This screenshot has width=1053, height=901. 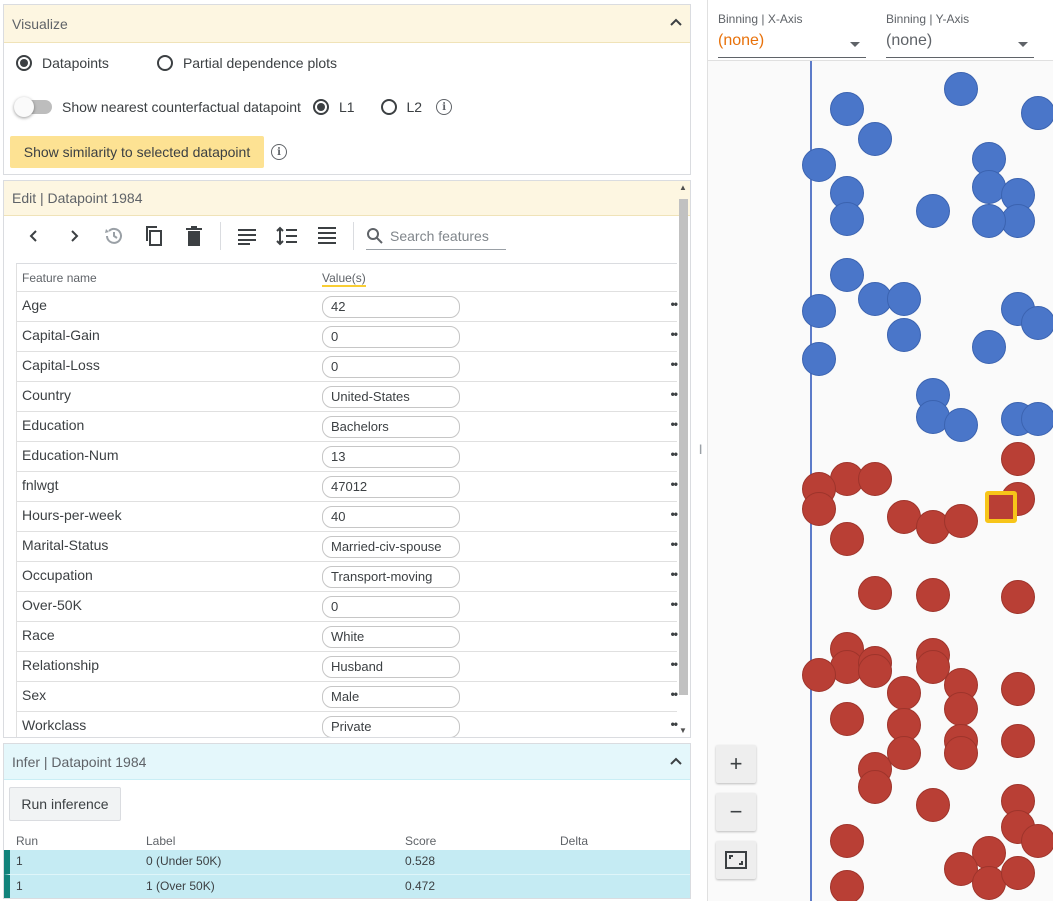 I want to click on selected-datapoint, so click(x=1001, y=507).